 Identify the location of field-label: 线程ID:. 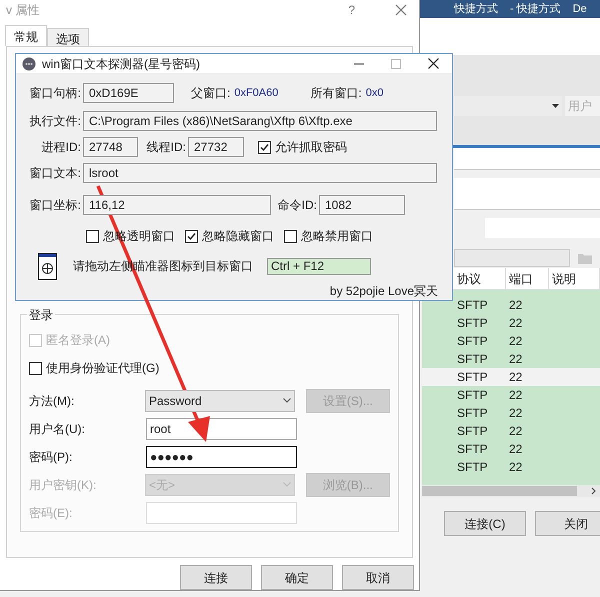
(166, 147).